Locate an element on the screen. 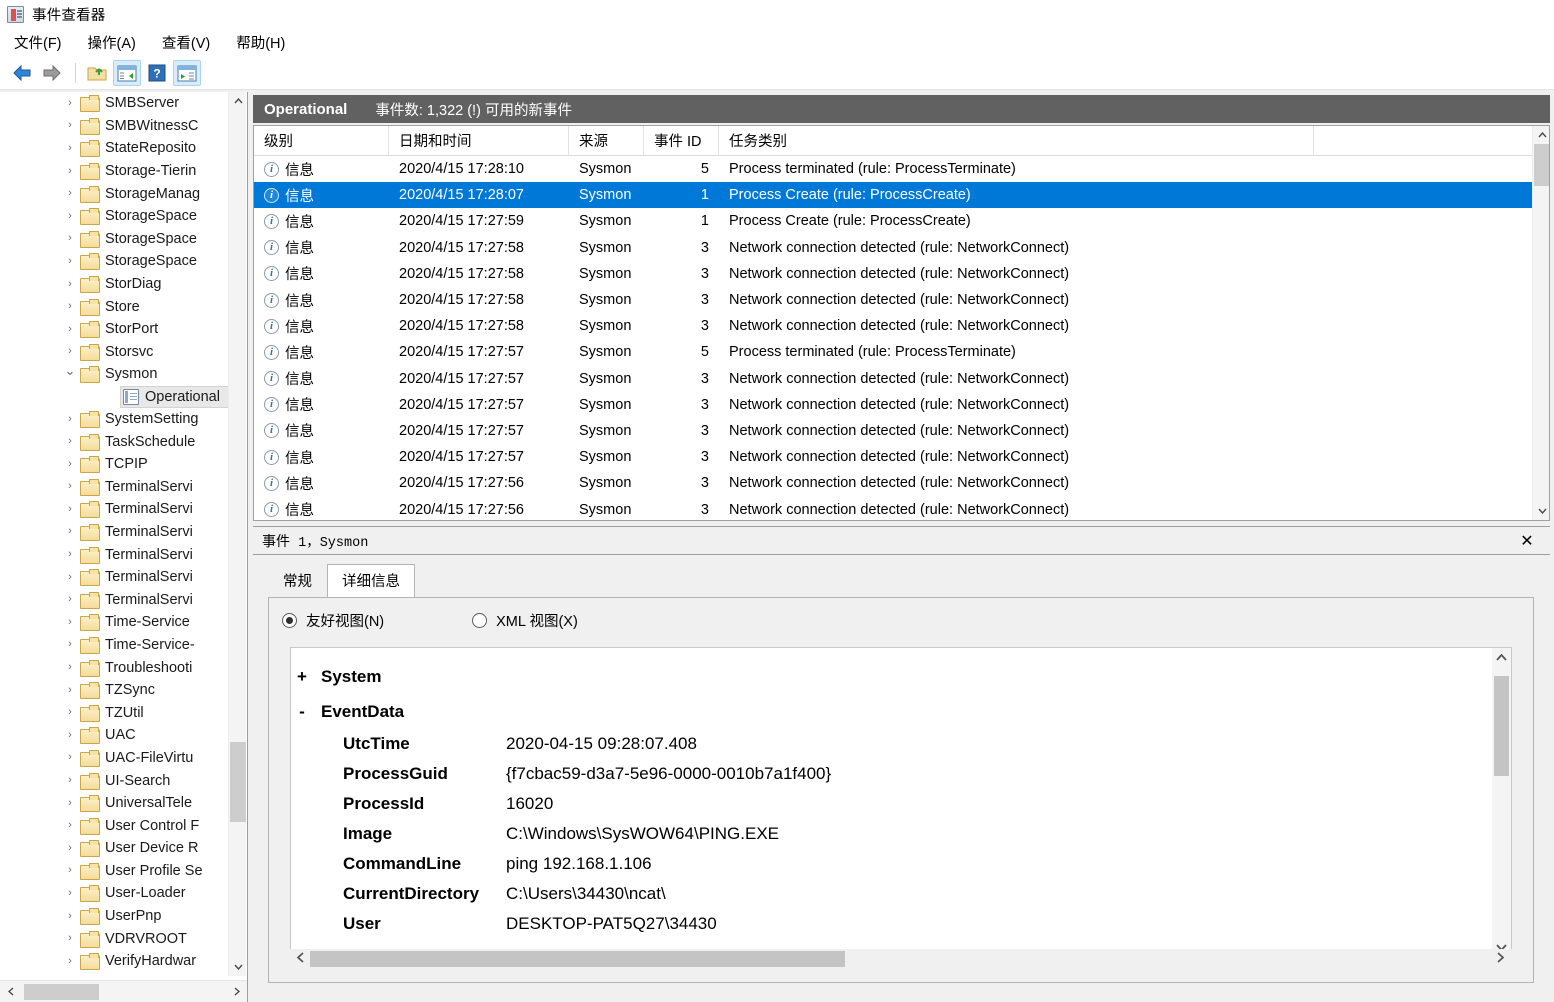  tab-details: 详细信息 is located at coordinates (371, 580).